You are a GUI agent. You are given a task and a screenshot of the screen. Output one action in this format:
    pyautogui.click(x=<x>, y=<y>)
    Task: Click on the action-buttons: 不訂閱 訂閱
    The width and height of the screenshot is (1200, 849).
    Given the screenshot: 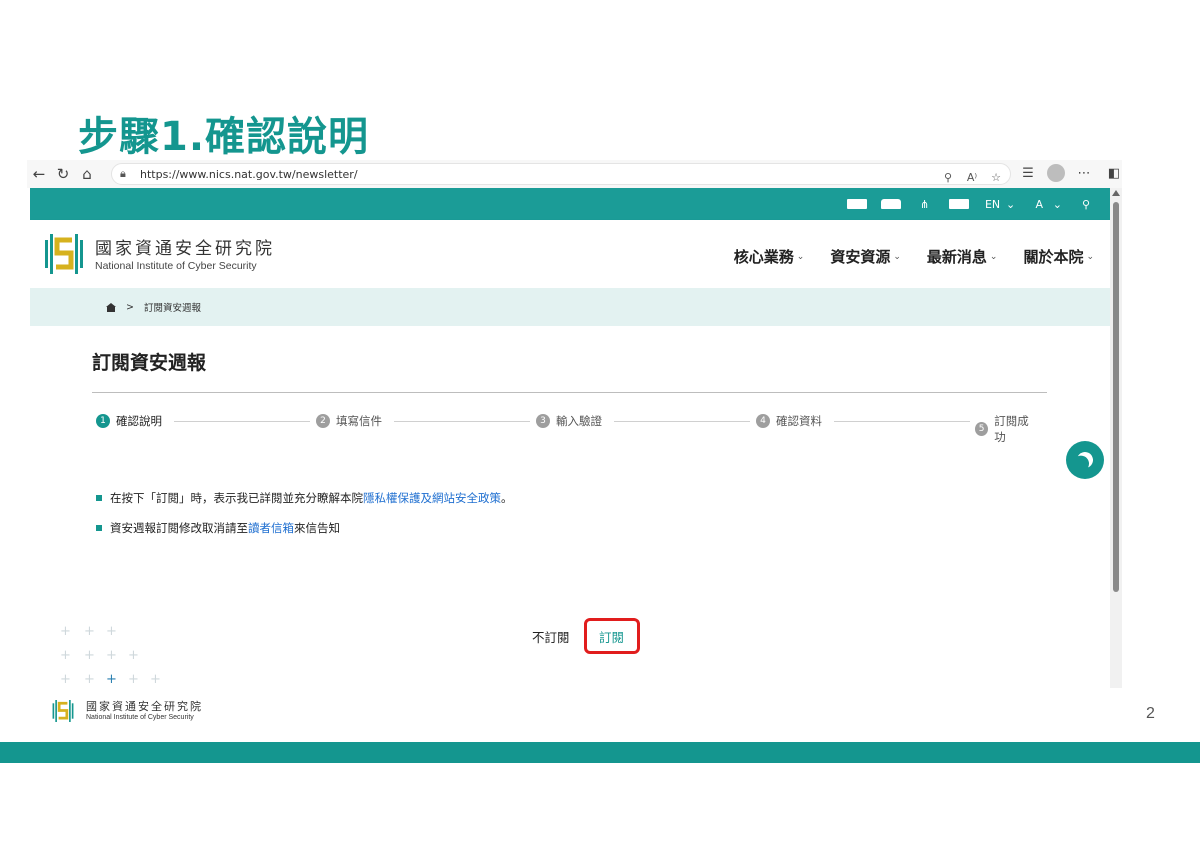 What is the action you would take?
    pyautogui.click(x=583, y=636)
    